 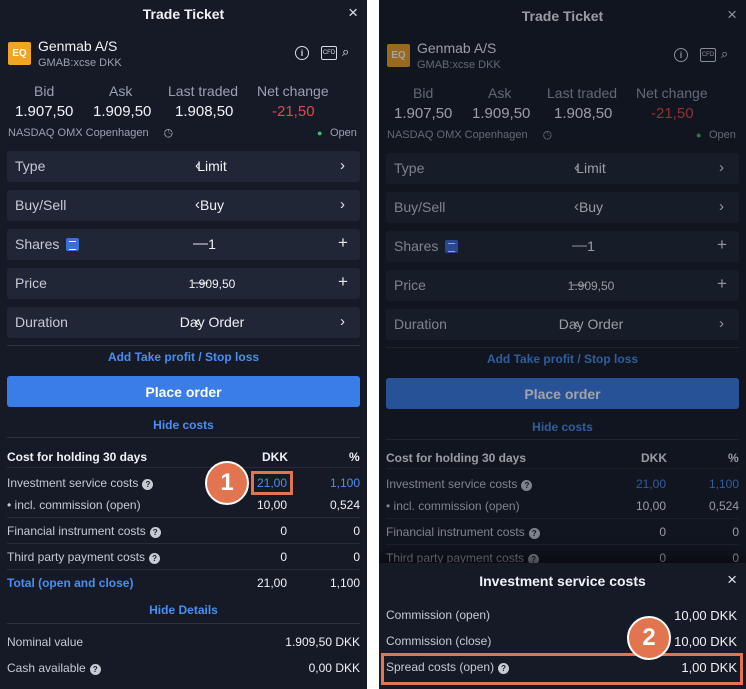 I want to click on search-icon: ⌕, so click(x=345, y=52).